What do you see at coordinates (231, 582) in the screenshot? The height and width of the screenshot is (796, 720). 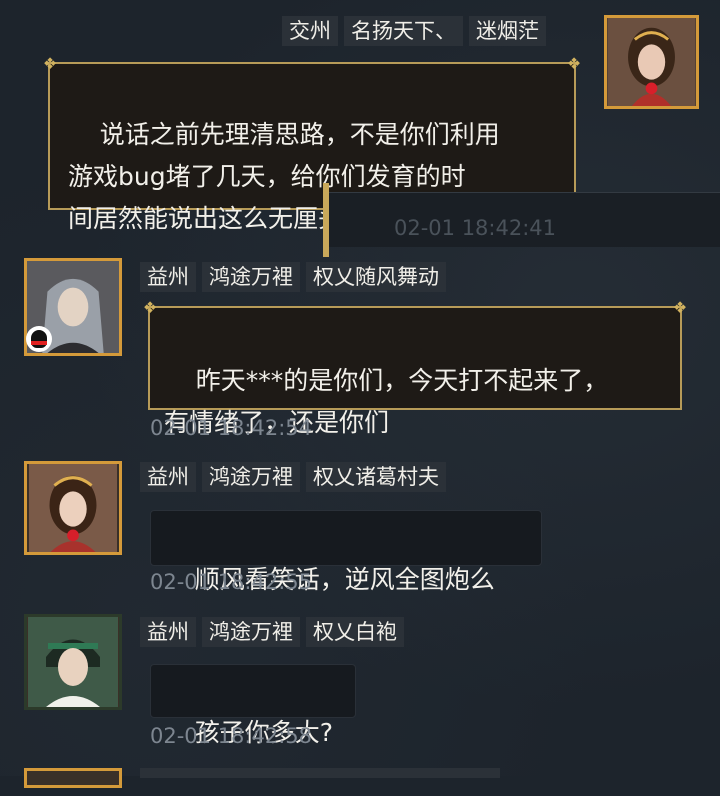 I see `message-time: 02-01 18:42:55` at bounding box center [231, 582].